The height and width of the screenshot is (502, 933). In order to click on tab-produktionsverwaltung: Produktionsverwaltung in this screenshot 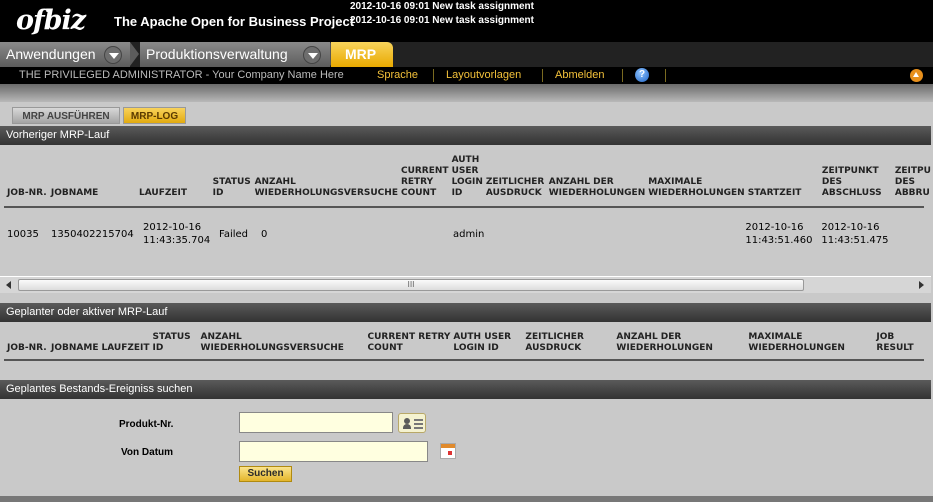, I will do `click(235, 54)`.